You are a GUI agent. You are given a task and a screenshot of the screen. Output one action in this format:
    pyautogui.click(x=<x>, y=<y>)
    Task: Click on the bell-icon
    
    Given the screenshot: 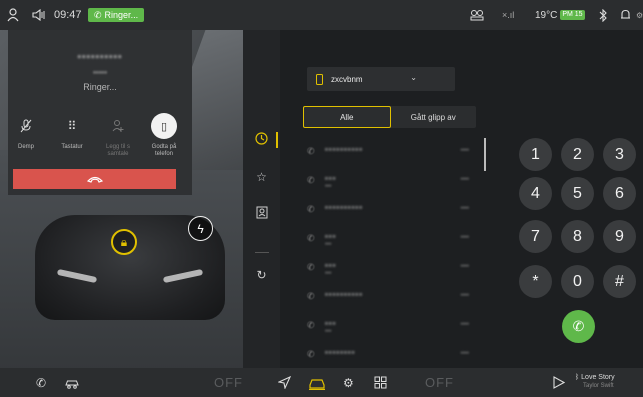 What is the action you would take?
    pyautogui.click(x=625, y=15)
    